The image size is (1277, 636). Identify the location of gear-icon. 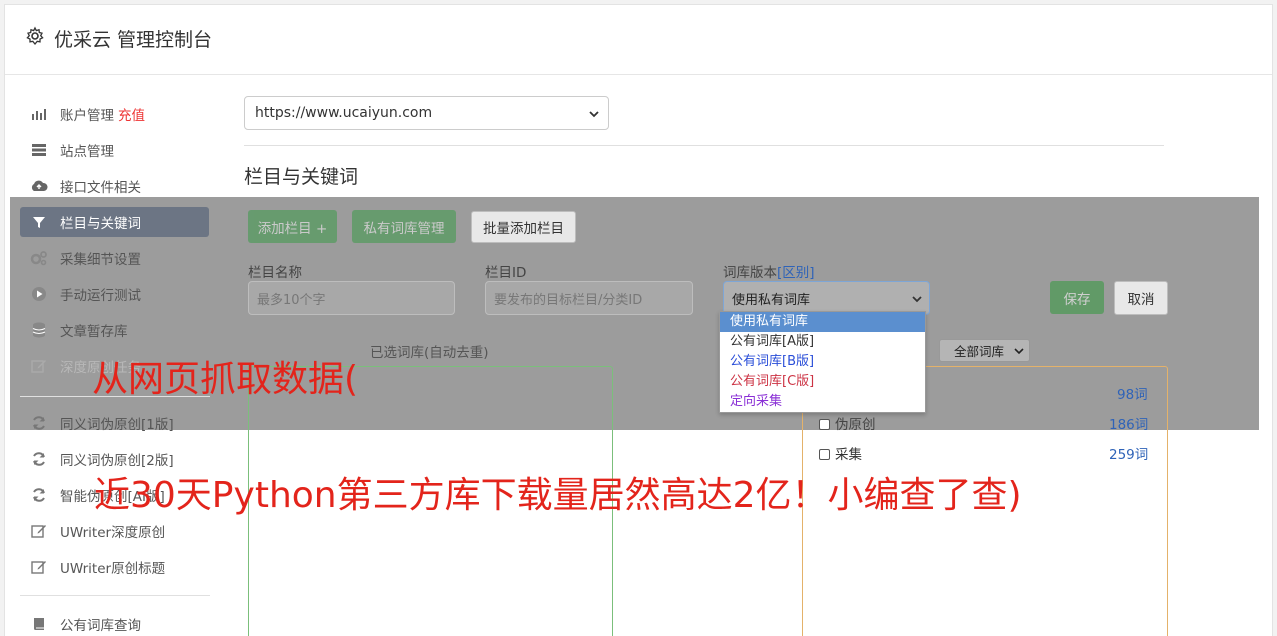
(35, 36).